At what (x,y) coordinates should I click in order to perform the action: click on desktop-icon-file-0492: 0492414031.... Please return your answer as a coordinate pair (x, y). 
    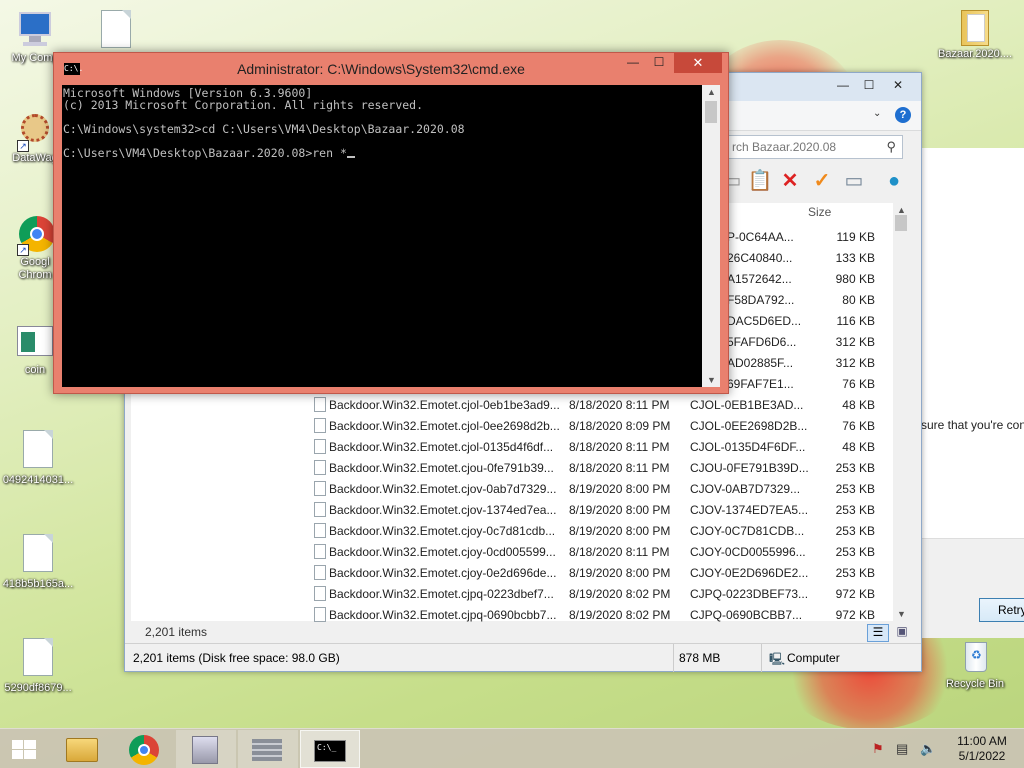
    Looking at the image, I should click on (38, 458).